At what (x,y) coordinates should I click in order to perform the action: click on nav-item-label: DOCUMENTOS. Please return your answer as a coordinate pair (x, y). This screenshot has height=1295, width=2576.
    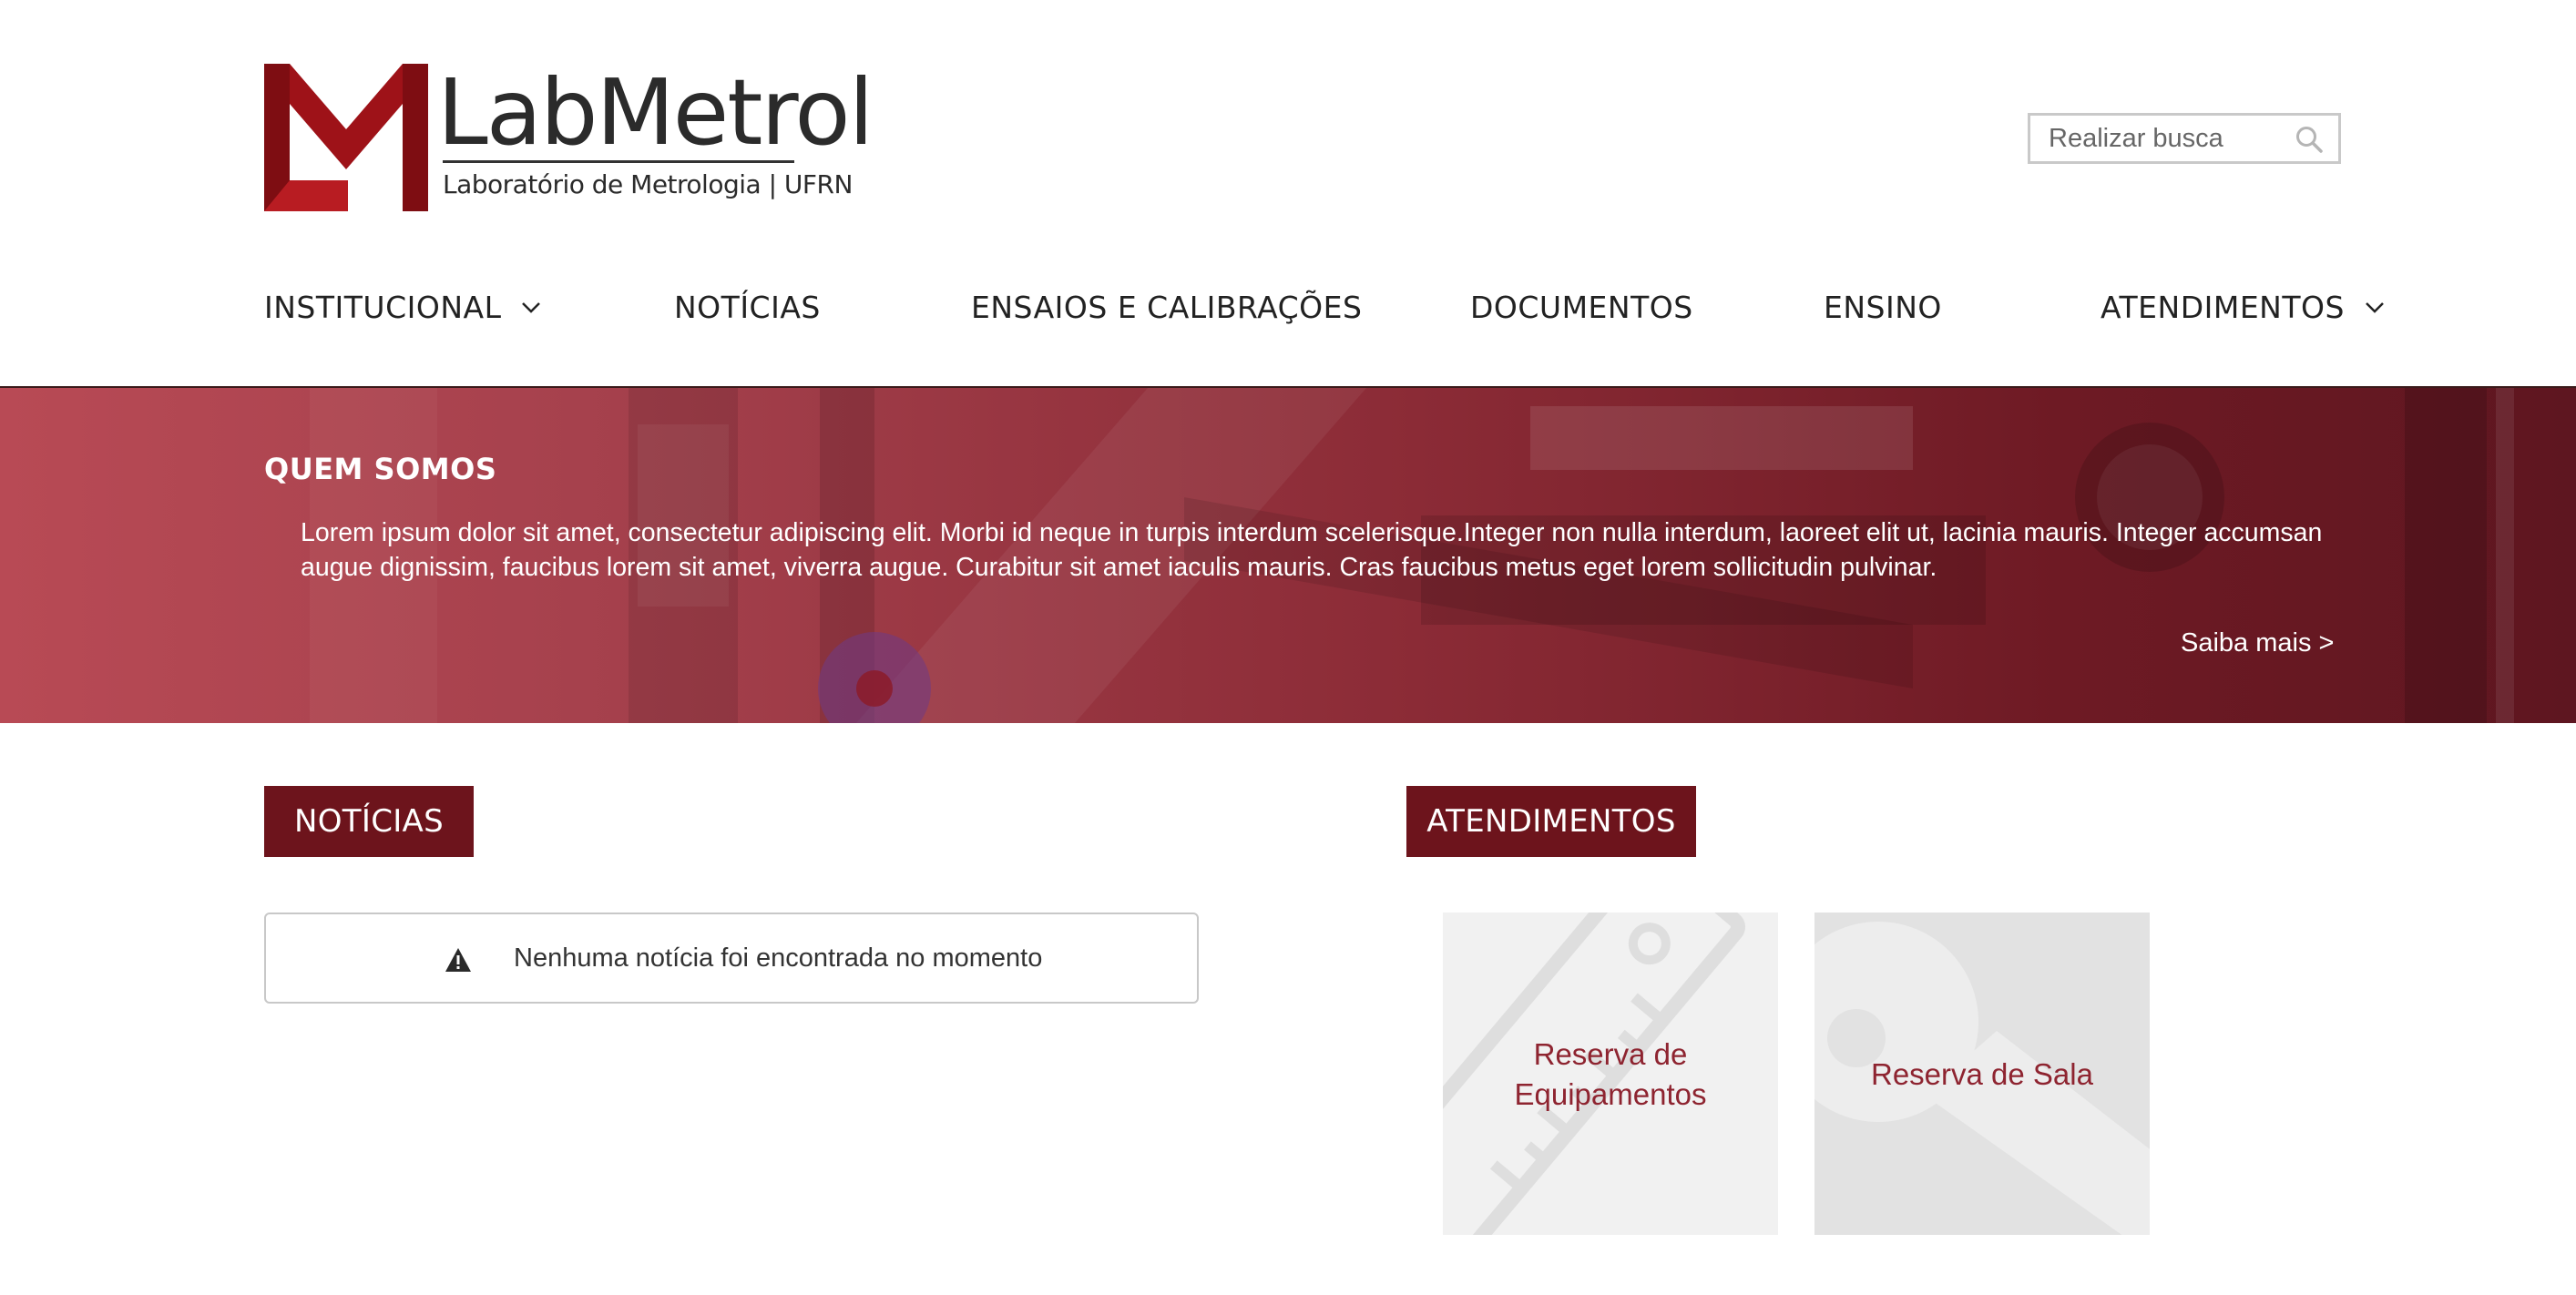
    Looking at the image, I should click on (1581, 307).